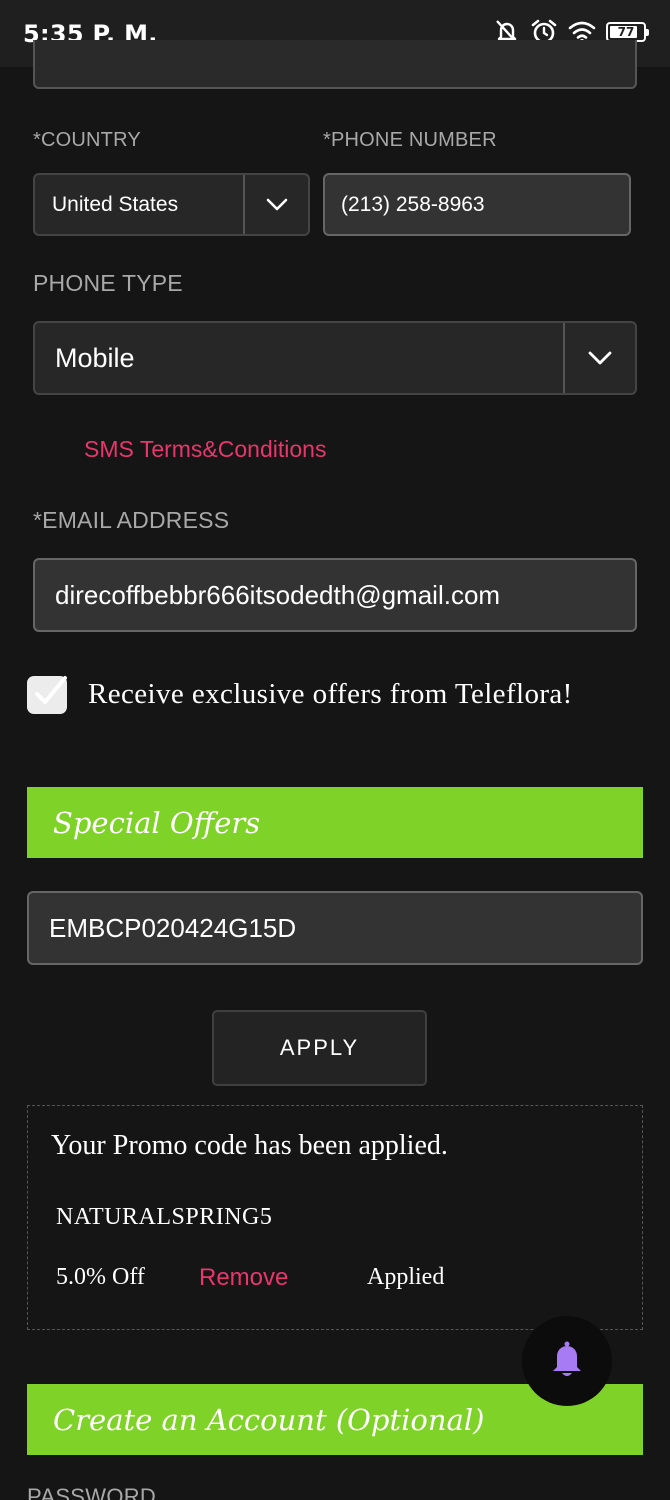 Image resolution: width=670 pixels, height=1500 pixels. I want to click on sms-terms-link: SMS Terms&Conditions, so click(205, 449).